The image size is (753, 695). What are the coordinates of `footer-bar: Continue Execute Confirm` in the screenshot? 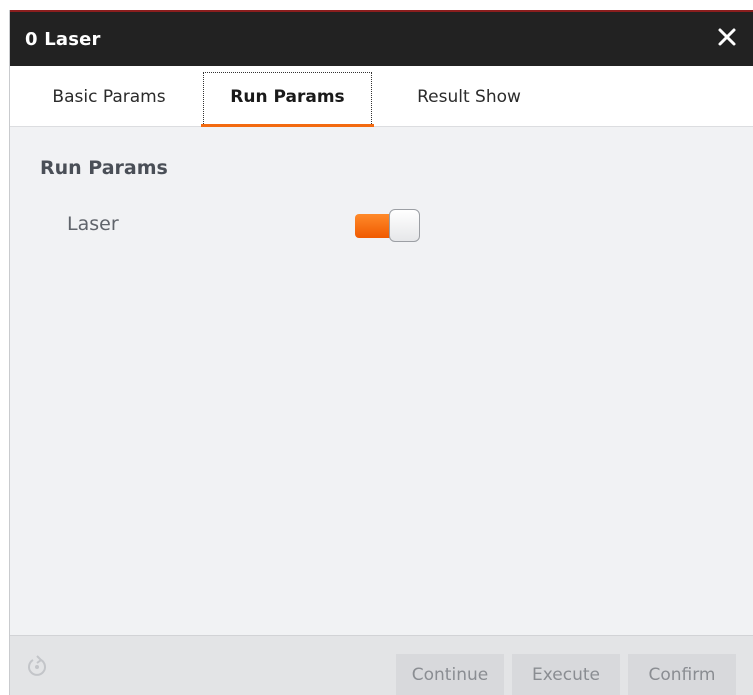 It's located at (381, 665).